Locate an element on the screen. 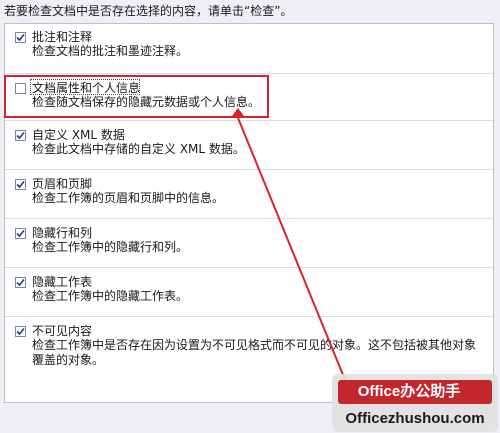 This screenshot has height=433, width=500. checkbox-headers-footers is located at coordinates (20, 184).